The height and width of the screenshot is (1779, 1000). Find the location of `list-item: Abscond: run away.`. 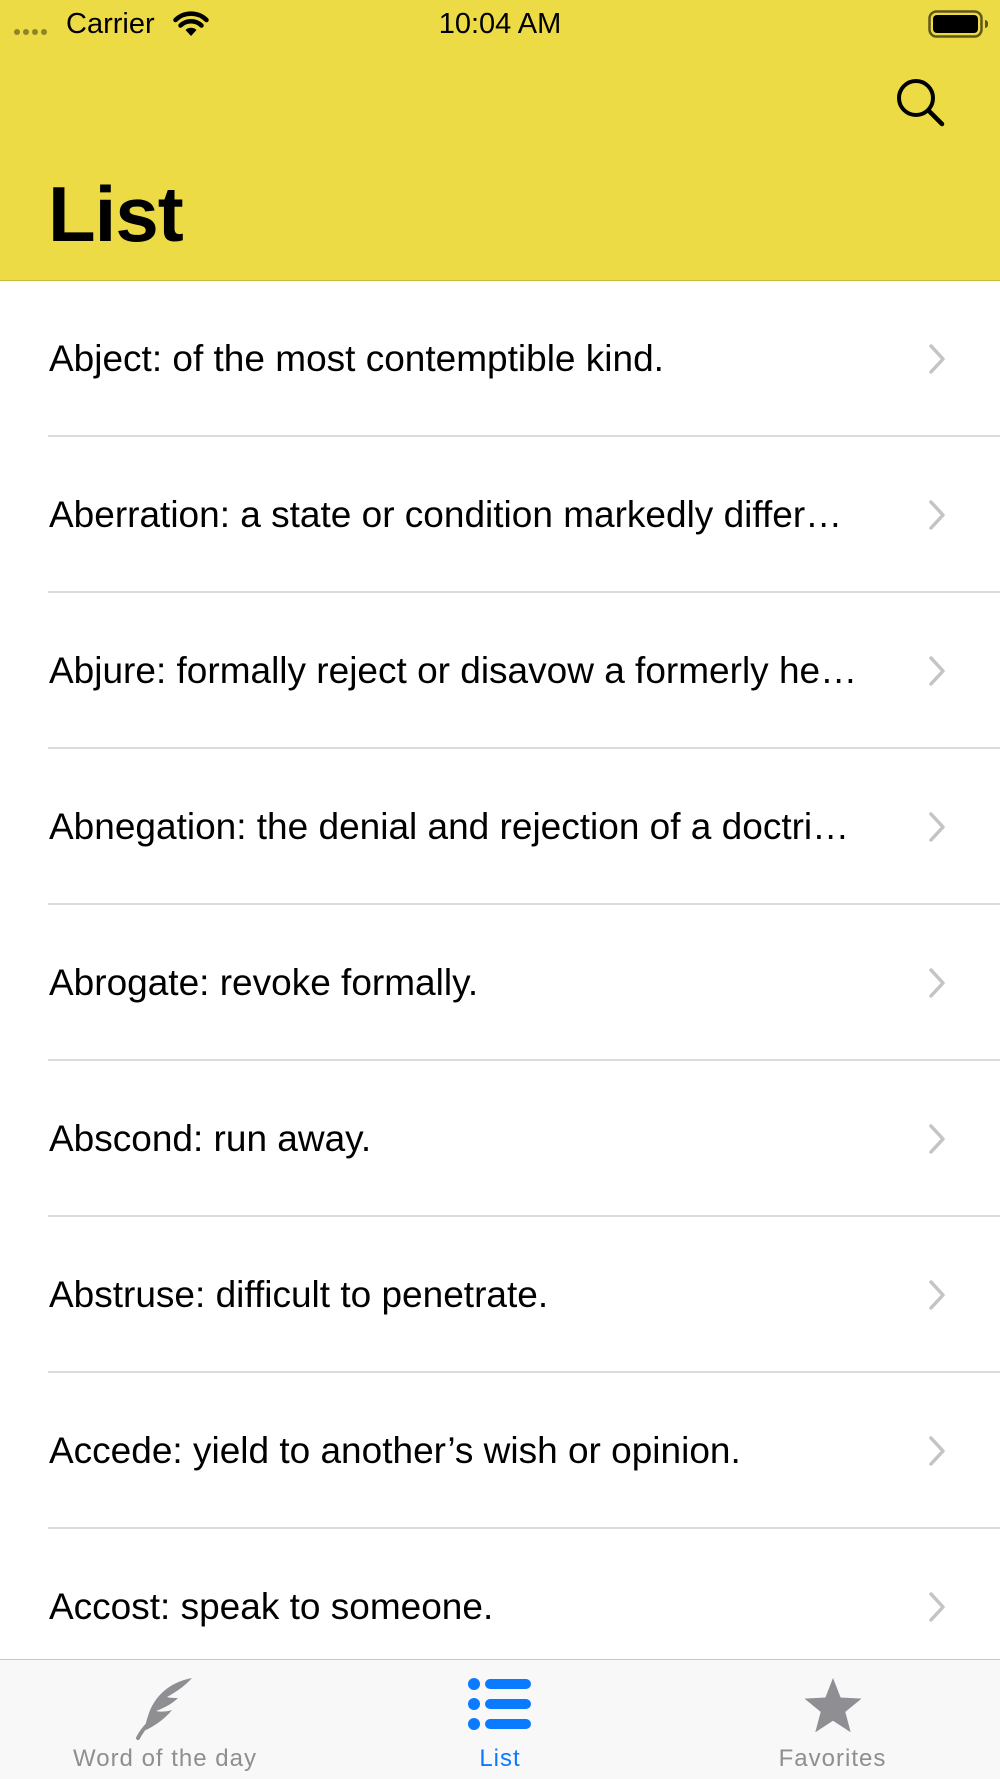

list-item: Abscond: run away. is located at coordinates (500, 1139).